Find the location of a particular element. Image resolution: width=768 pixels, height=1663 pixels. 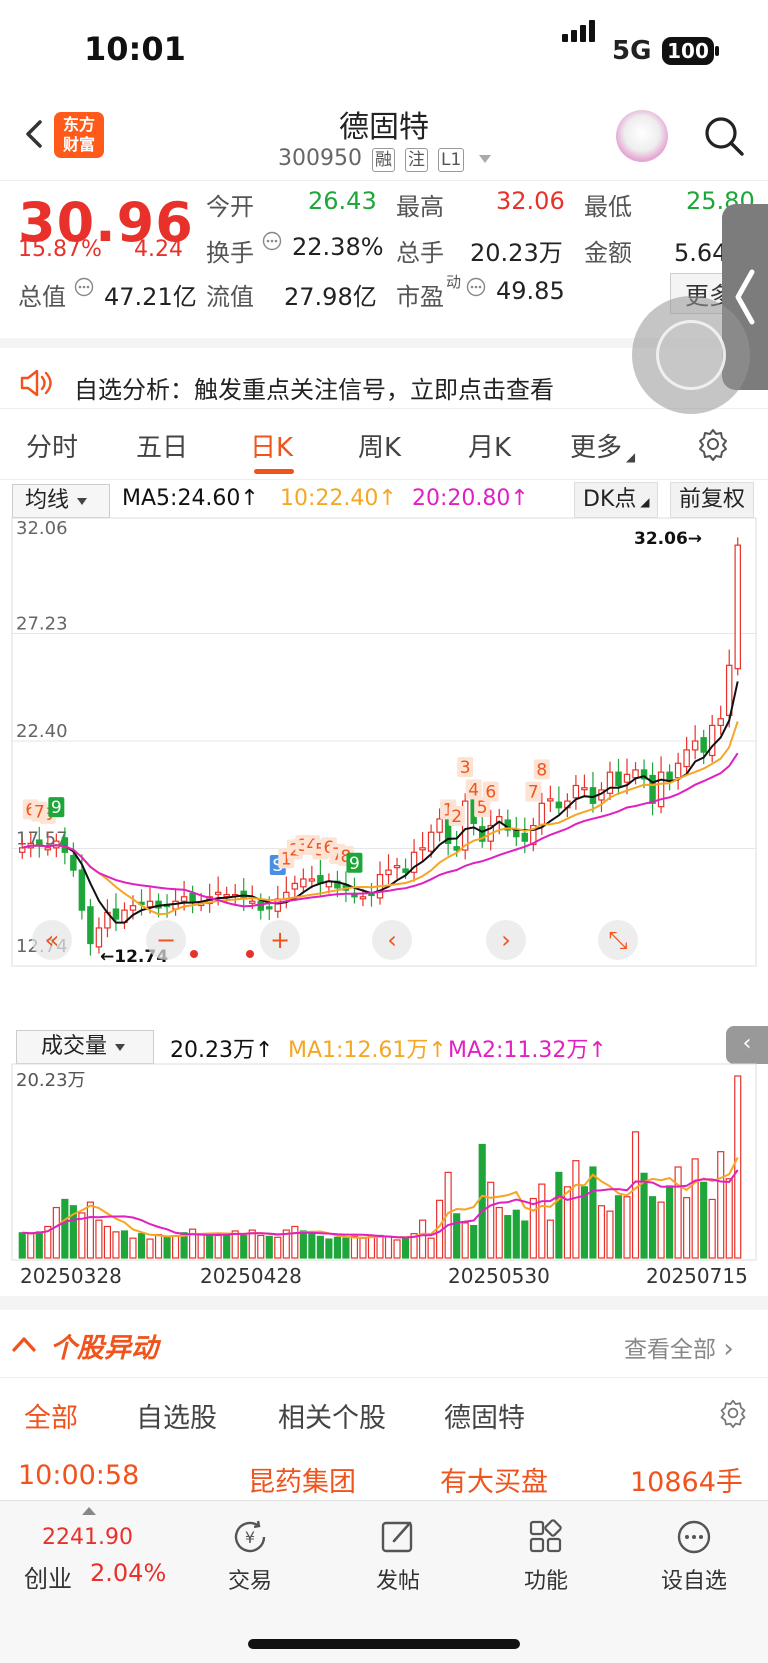

dk-point-button: DK点 ◢ is located at coordinates (616, 500).